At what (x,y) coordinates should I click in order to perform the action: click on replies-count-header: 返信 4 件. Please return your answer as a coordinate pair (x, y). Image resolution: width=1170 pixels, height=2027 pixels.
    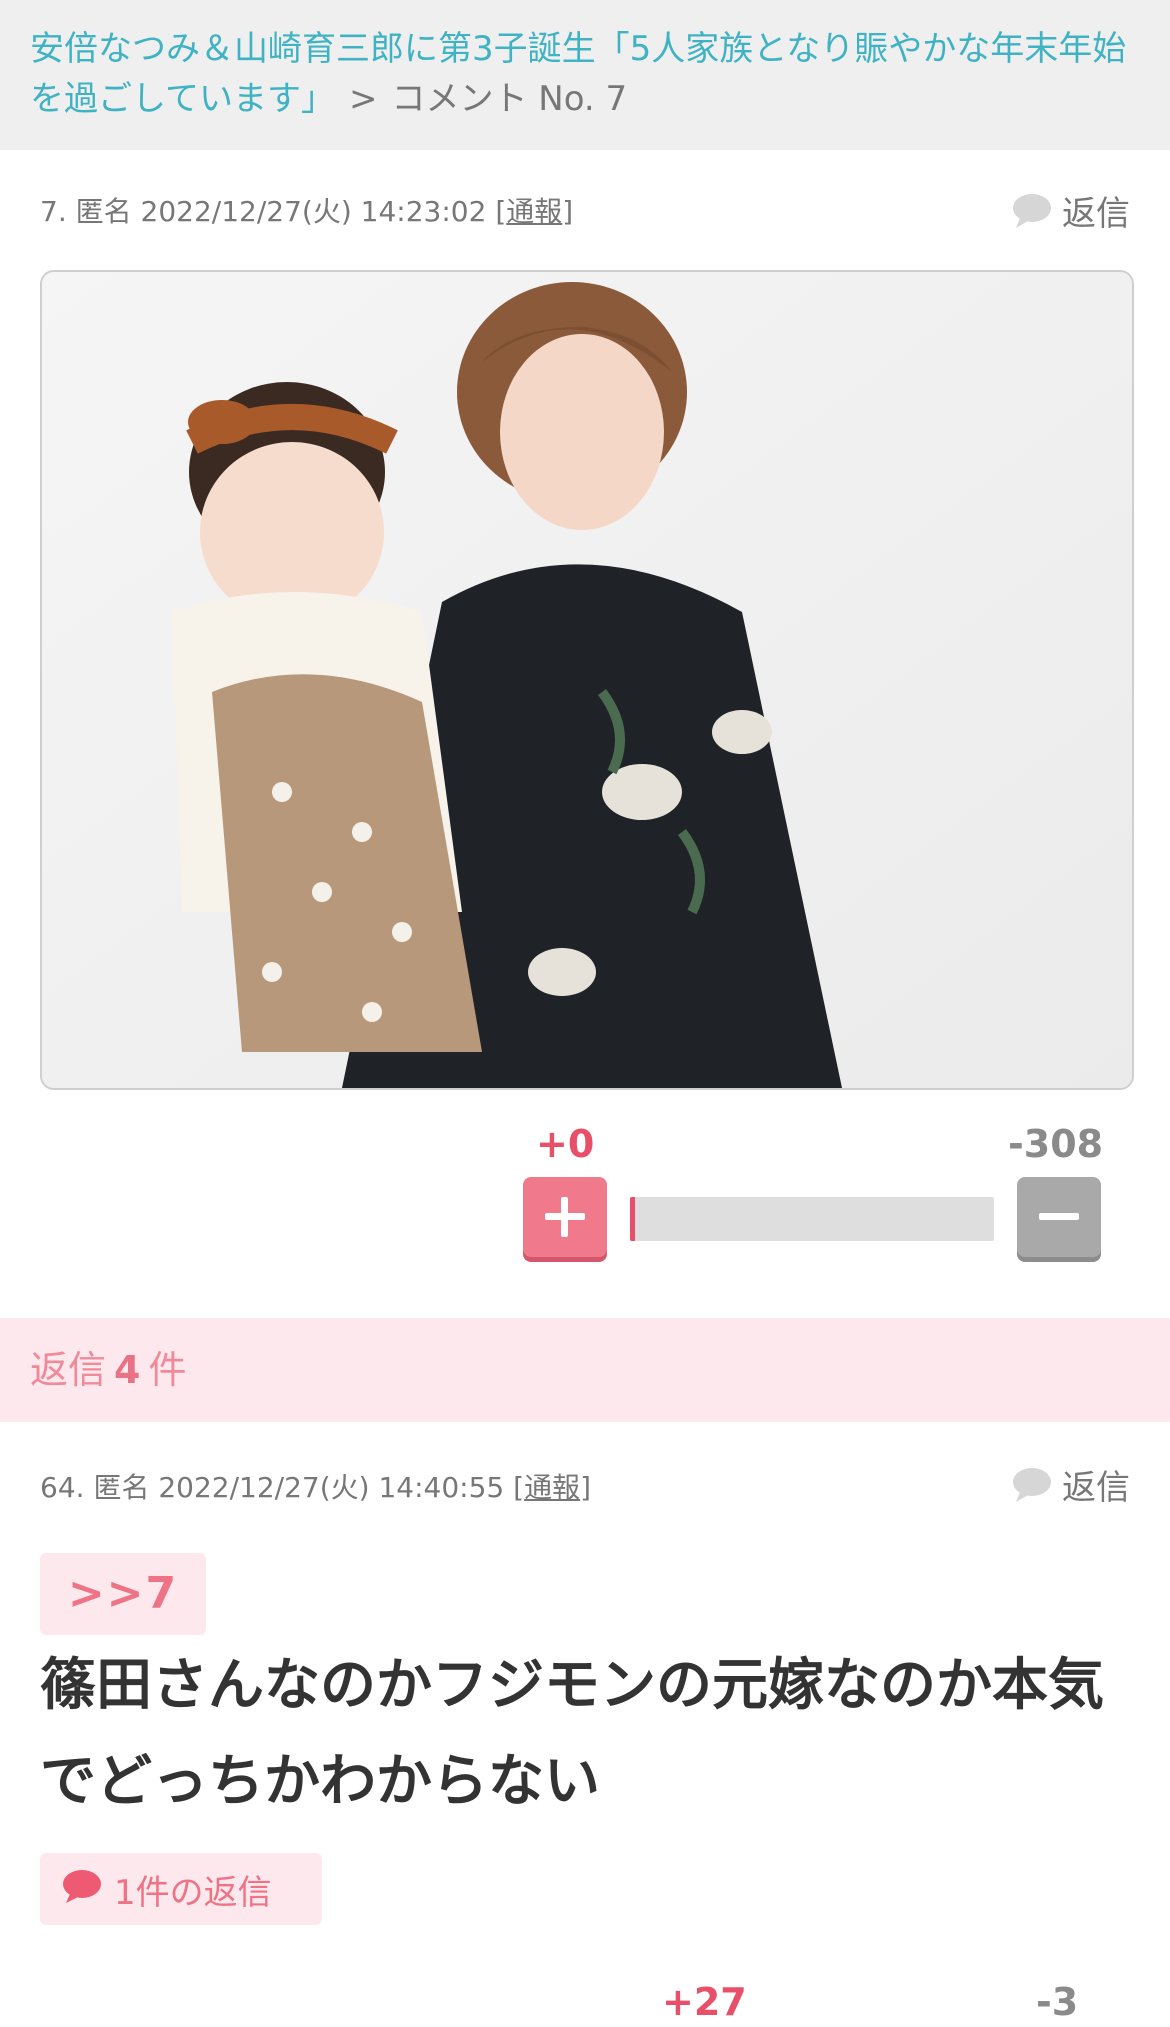
    Looking at the image, I should click on (585, 1370).